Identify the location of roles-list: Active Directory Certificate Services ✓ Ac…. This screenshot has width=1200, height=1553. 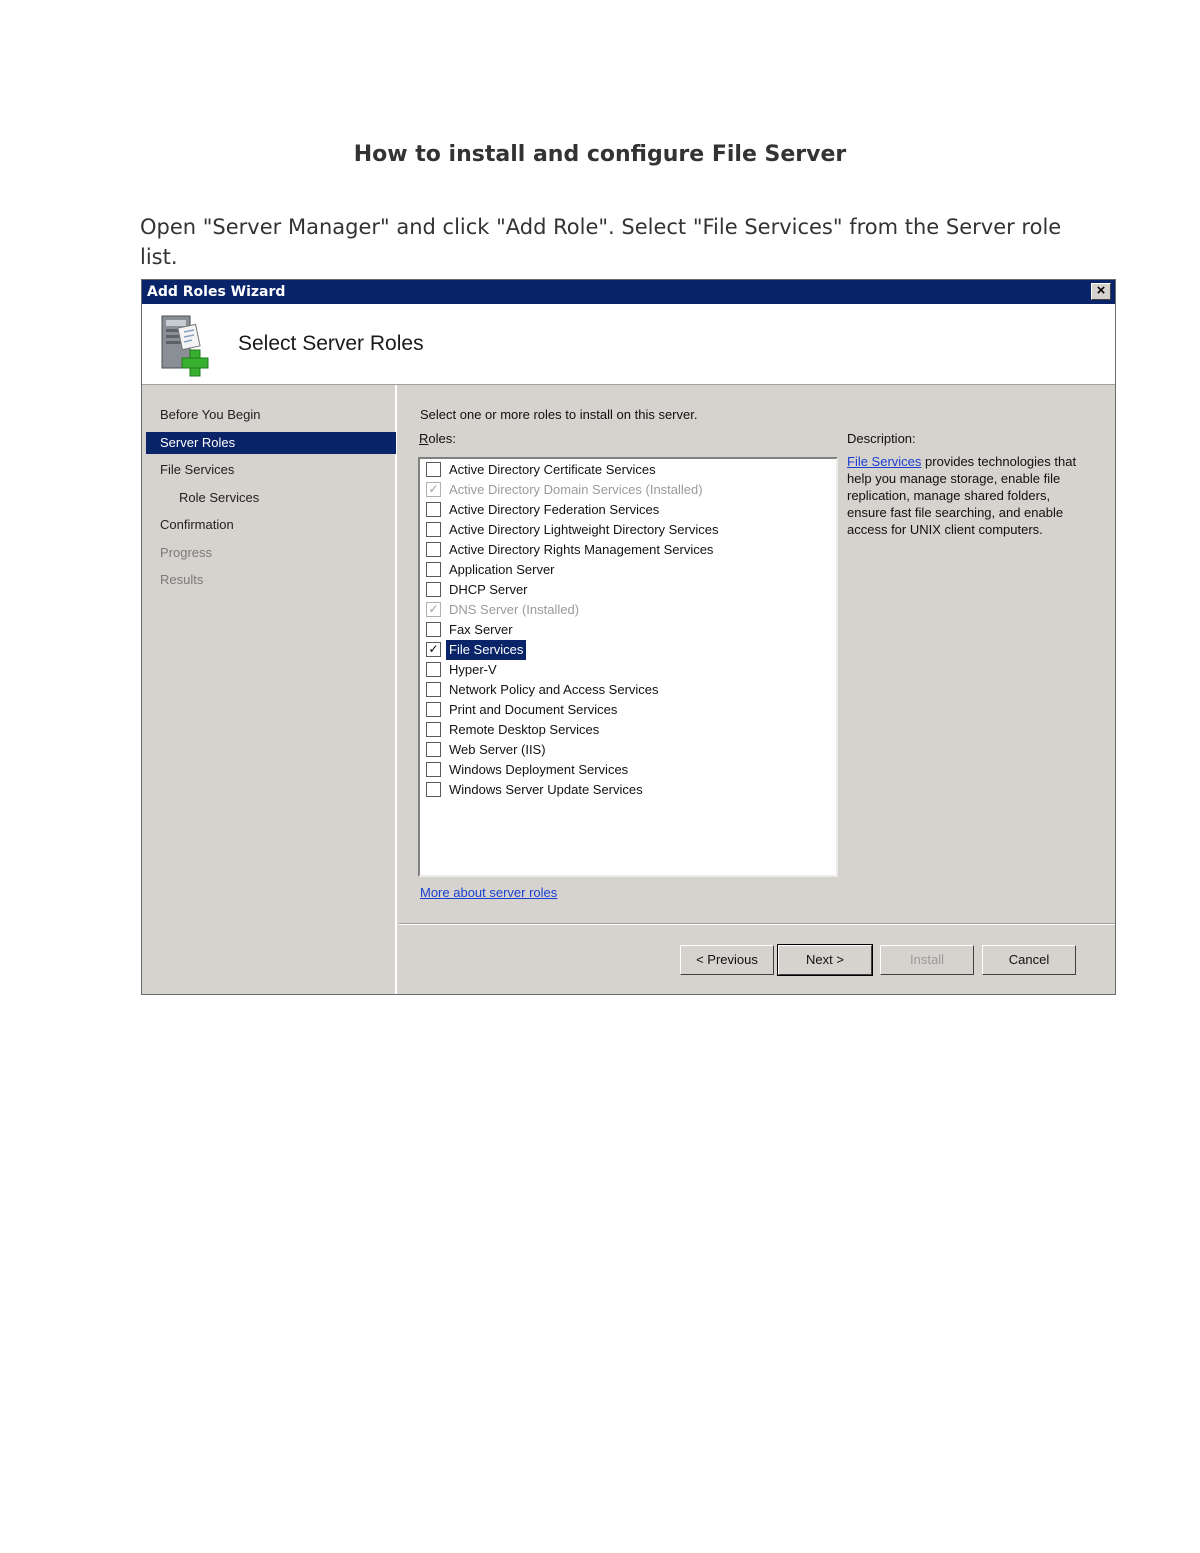
(628, 667).